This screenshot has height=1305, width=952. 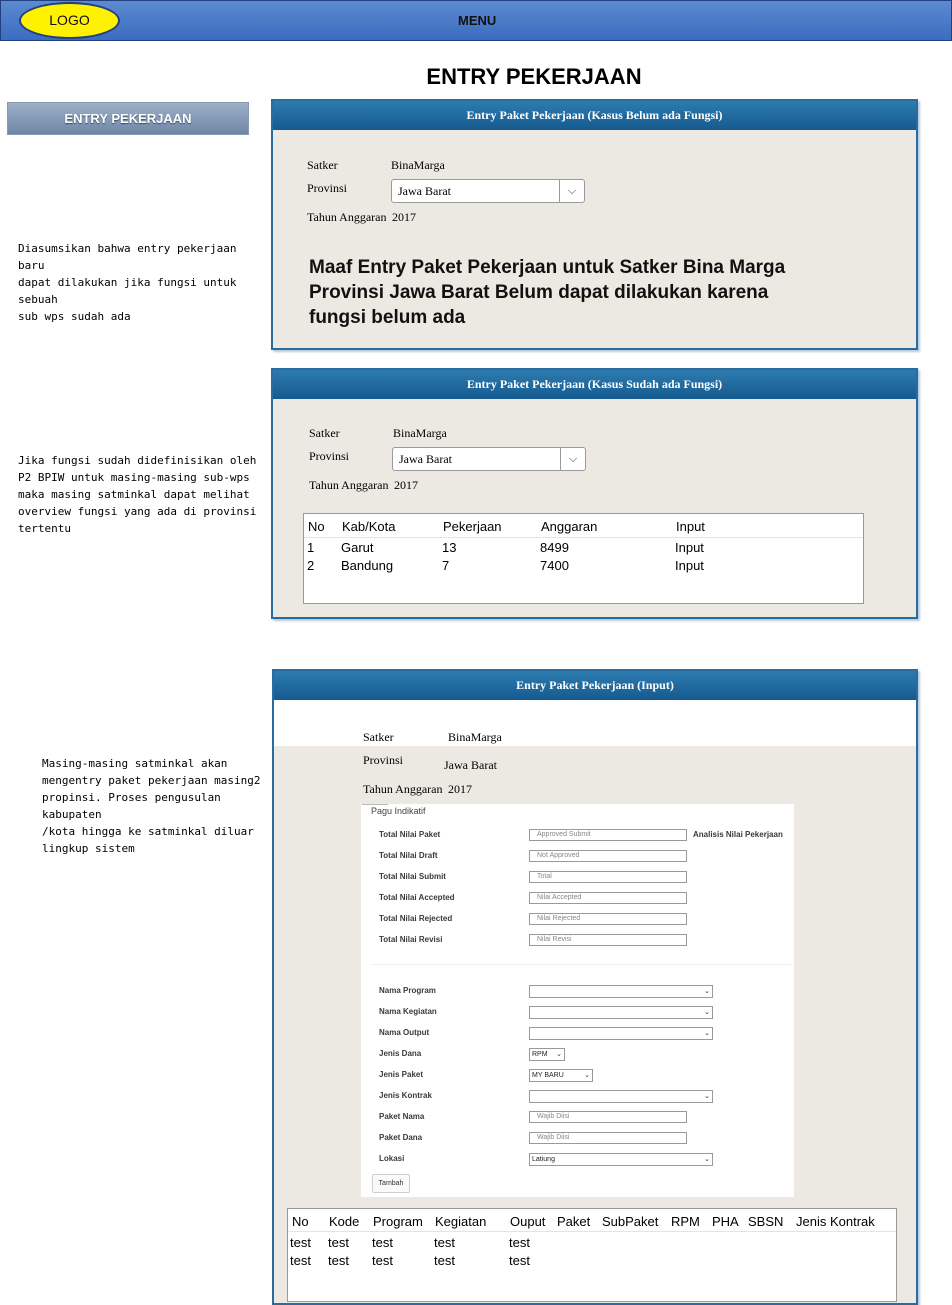 I want to click on table-cell: 13, so click(x=449, y=547).